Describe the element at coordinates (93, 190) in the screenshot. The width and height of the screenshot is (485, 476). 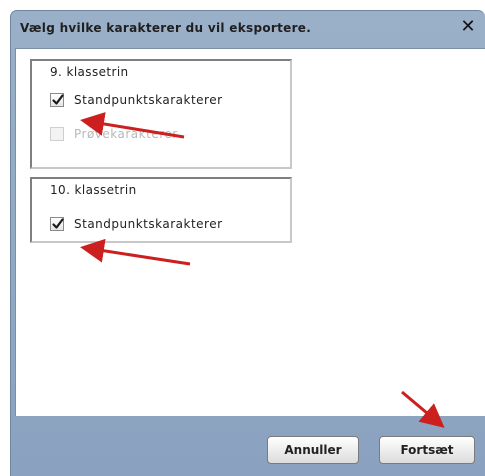
I see `group-label: 10. klassetrin` at that location.